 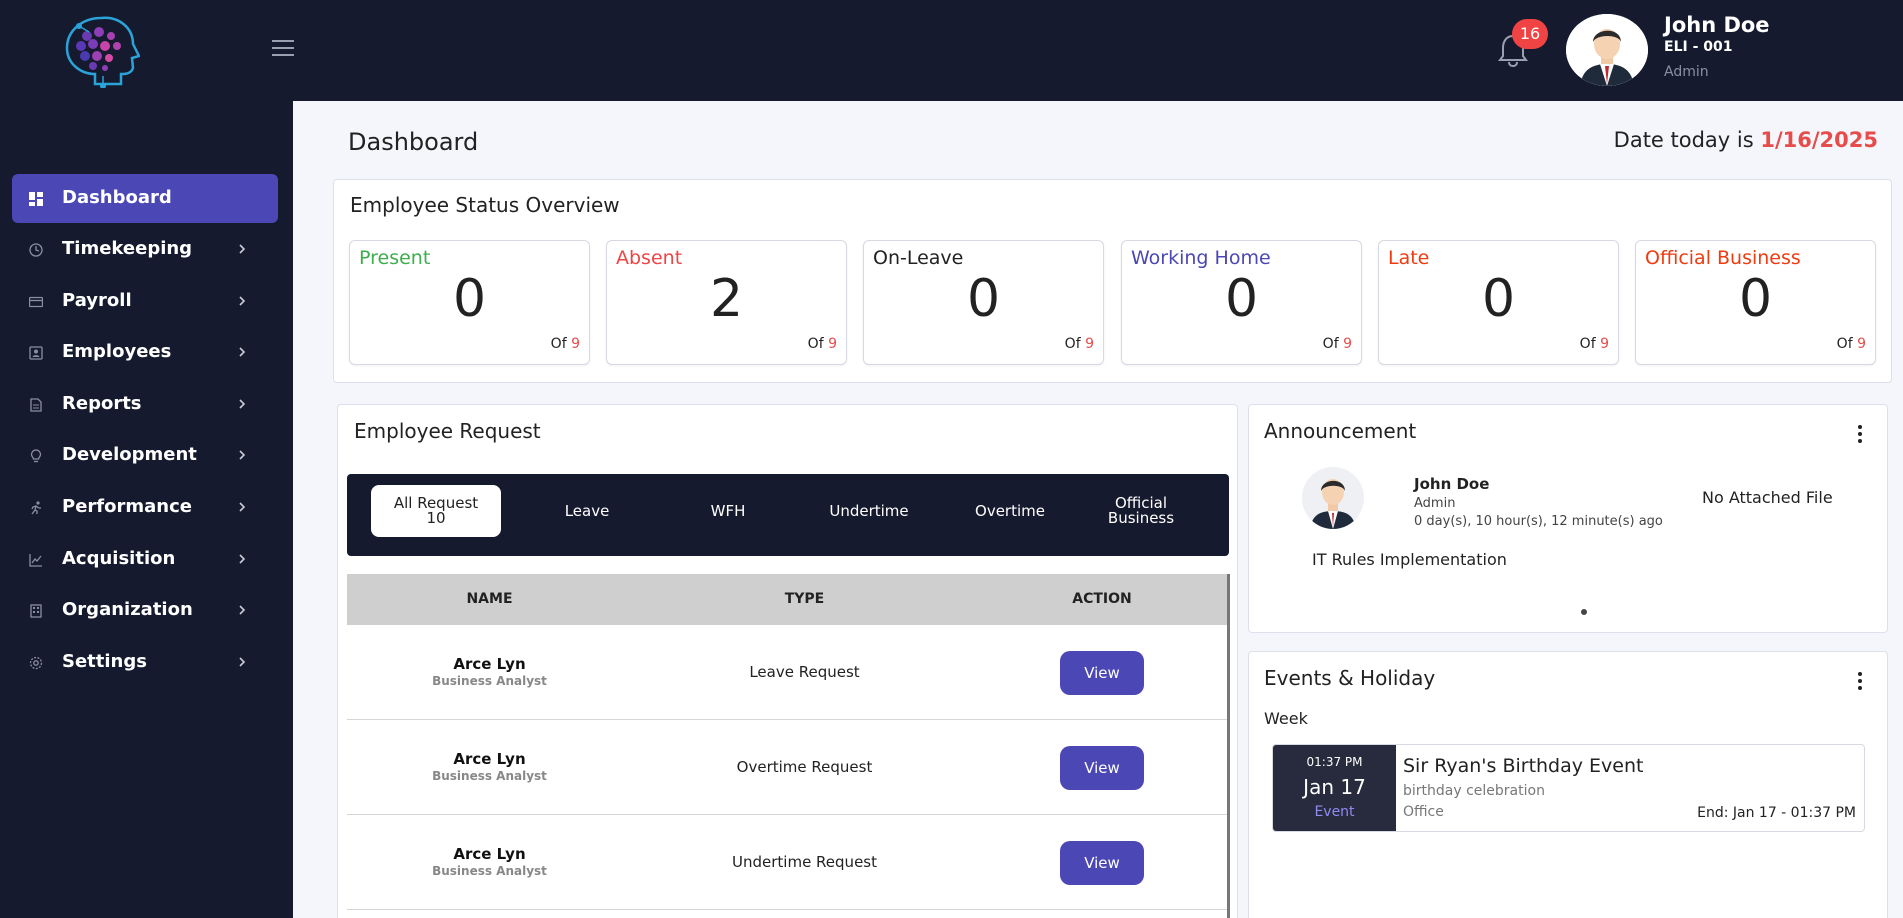 I want to click on tab-overtime: Overtime, so click(x=1010, y=511).